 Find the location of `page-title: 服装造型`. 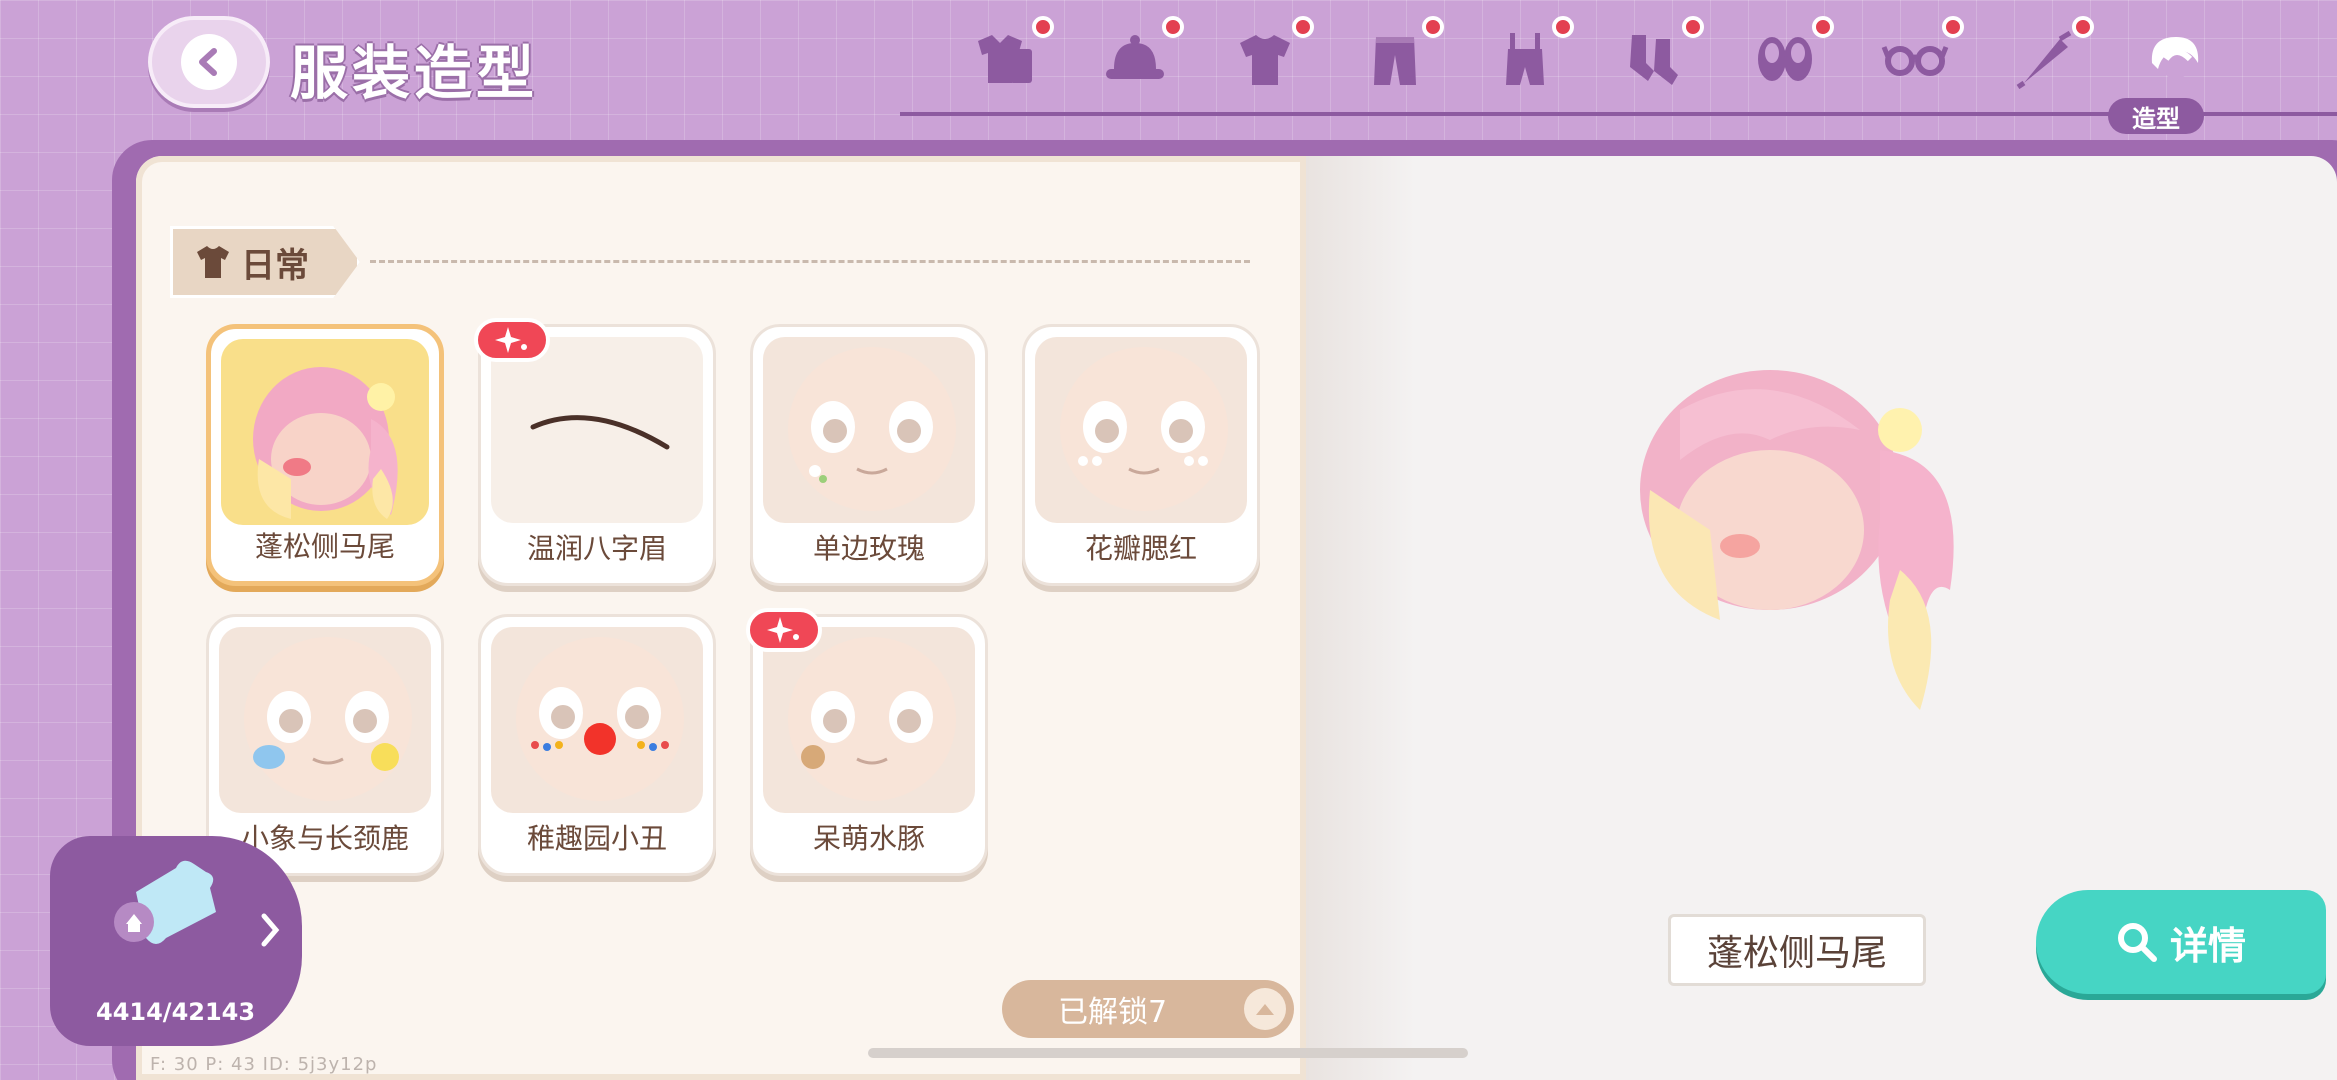

page-title: 服装造型 is located at coordinates (414, 73).